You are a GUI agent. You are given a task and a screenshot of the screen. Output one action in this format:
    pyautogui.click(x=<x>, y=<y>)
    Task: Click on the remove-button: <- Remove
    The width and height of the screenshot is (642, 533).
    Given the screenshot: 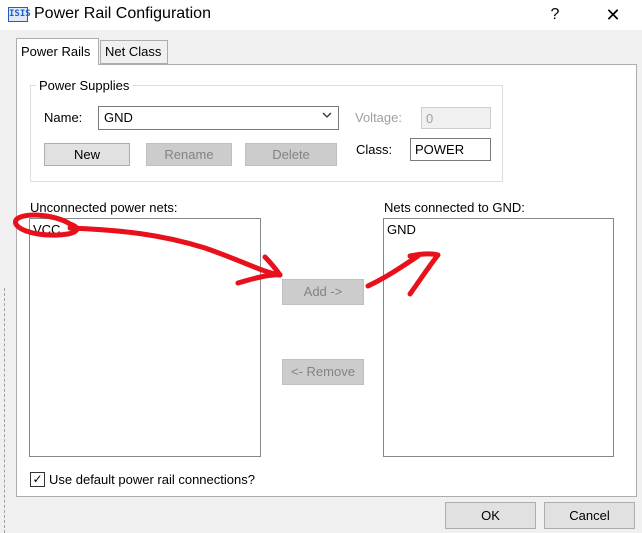 What is the action you would take?
    pyautogui.click(x=323, y=372)
    